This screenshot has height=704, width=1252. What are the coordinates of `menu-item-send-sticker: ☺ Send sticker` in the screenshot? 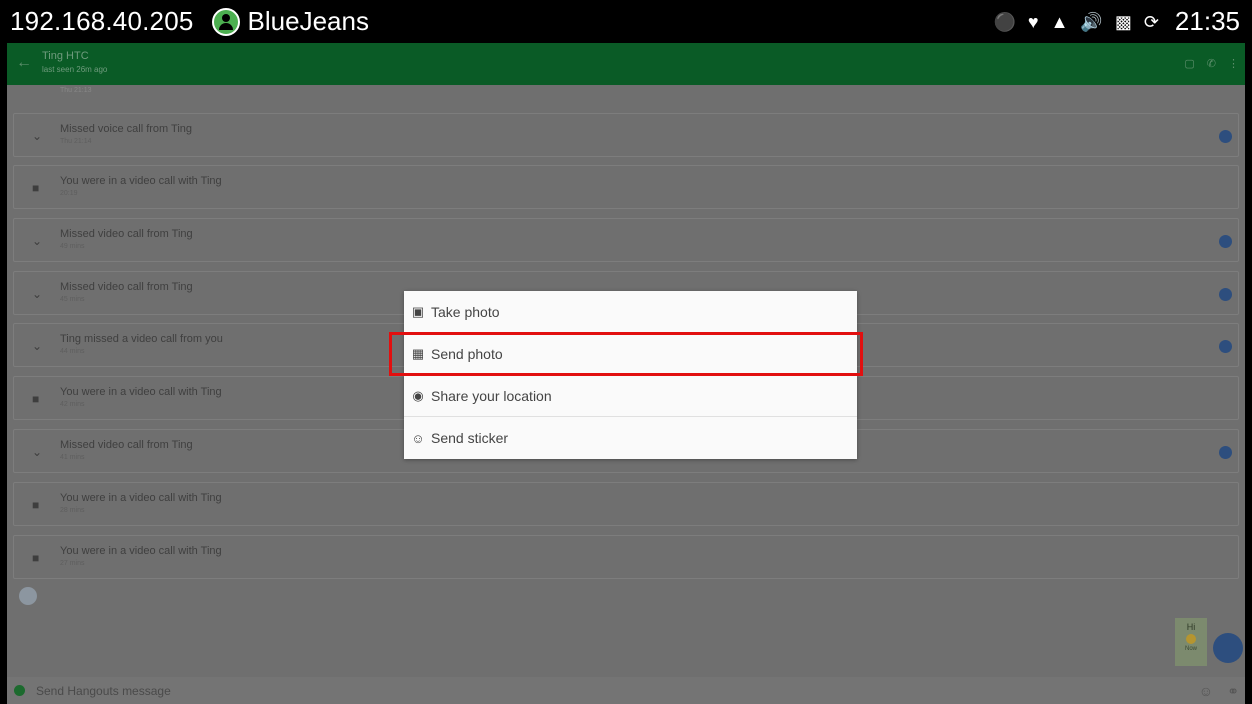 It's located at (630, 438).